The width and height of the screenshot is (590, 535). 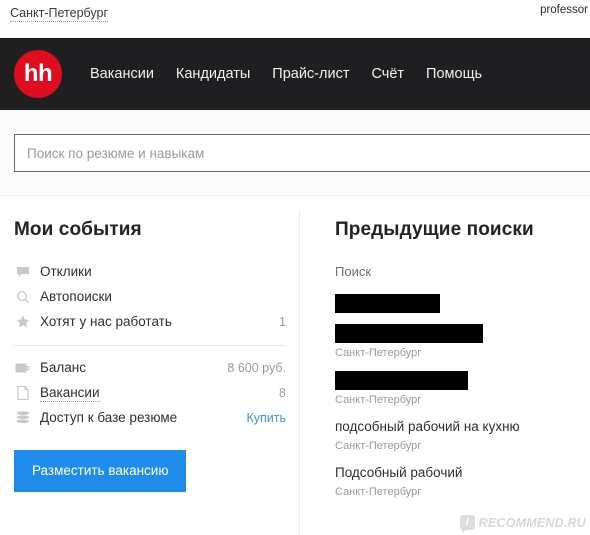 What do you see at coordinates (22, 418) in the screenshot?
I see `database-icon` at bounding box center [22, 418].